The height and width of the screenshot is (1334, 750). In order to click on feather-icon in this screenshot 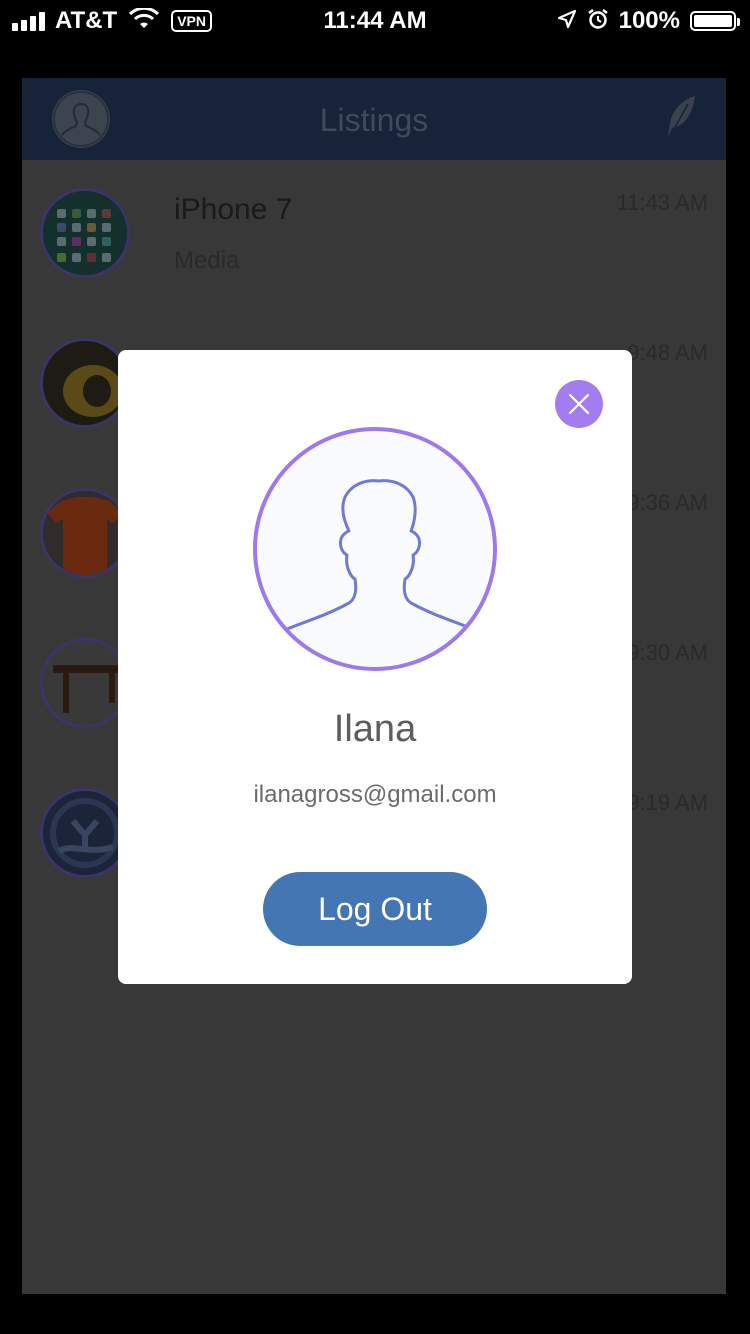, I will do `click(681, 120)`.